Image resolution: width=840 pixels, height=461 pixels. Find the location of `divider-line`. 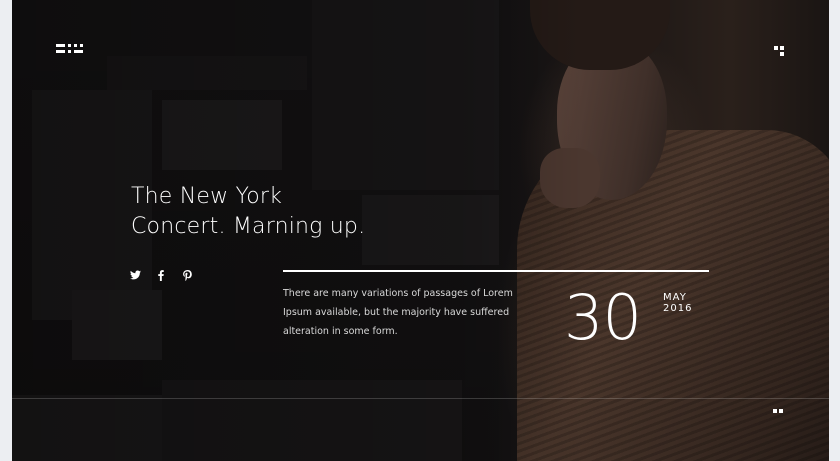

divider-line is located at coordinates (496, 271).